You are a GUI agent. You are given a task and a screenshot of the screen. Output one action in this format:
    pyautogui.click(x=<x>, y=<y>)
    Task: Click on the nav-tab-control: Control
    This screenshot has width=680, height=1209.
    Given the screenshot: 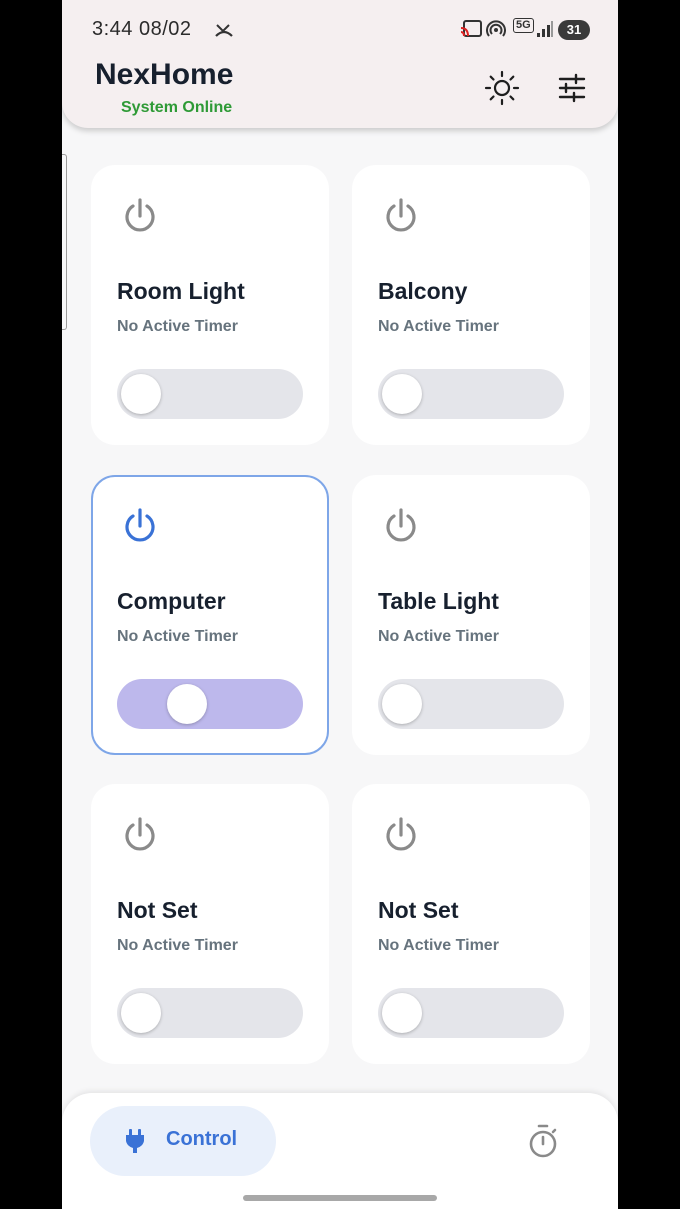 What is the action you would take?
    pyautogui.click(x=183, y=1141)
    